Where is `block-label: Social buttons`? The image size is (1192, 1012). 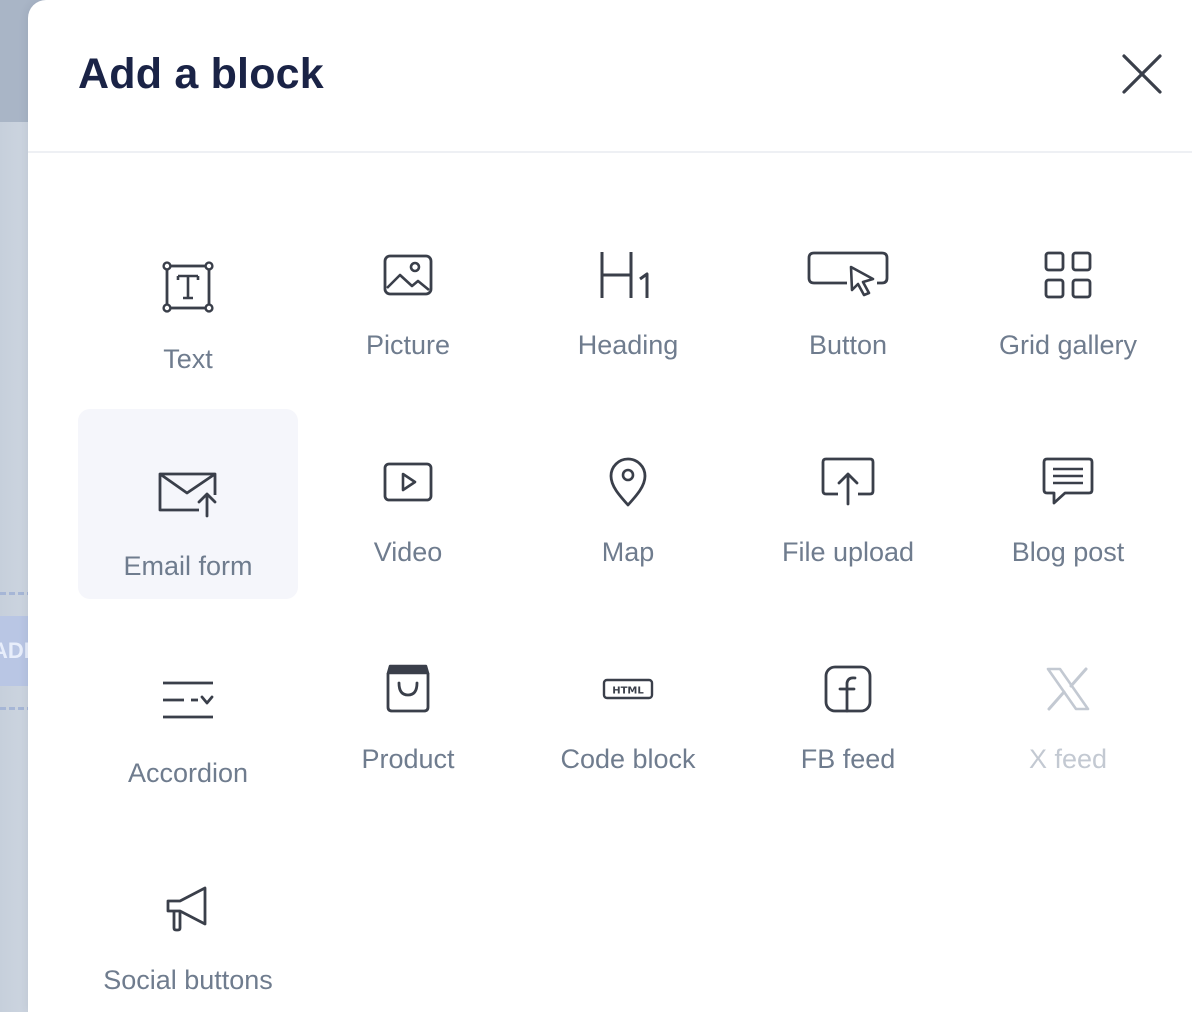
block-label: Social buttons is located at coordinates (188, 980).